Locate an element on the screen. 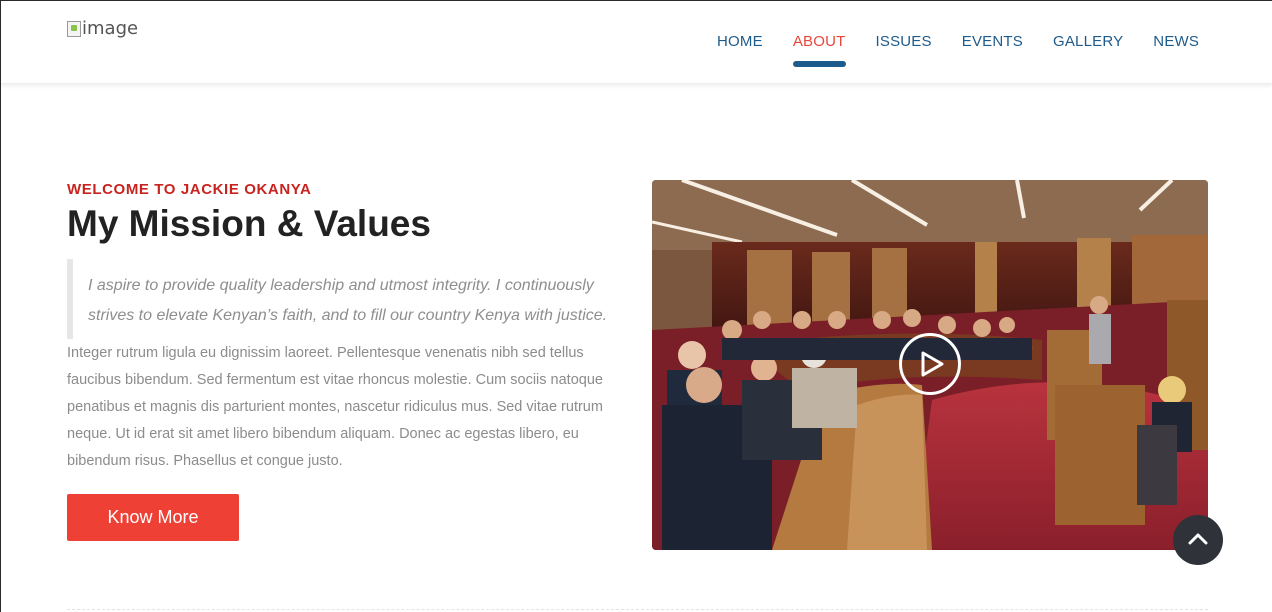 The height and width of the screenshot is (612, 1272). nav-item-gallery: GALLERY is located at coordinates (1088, 41).